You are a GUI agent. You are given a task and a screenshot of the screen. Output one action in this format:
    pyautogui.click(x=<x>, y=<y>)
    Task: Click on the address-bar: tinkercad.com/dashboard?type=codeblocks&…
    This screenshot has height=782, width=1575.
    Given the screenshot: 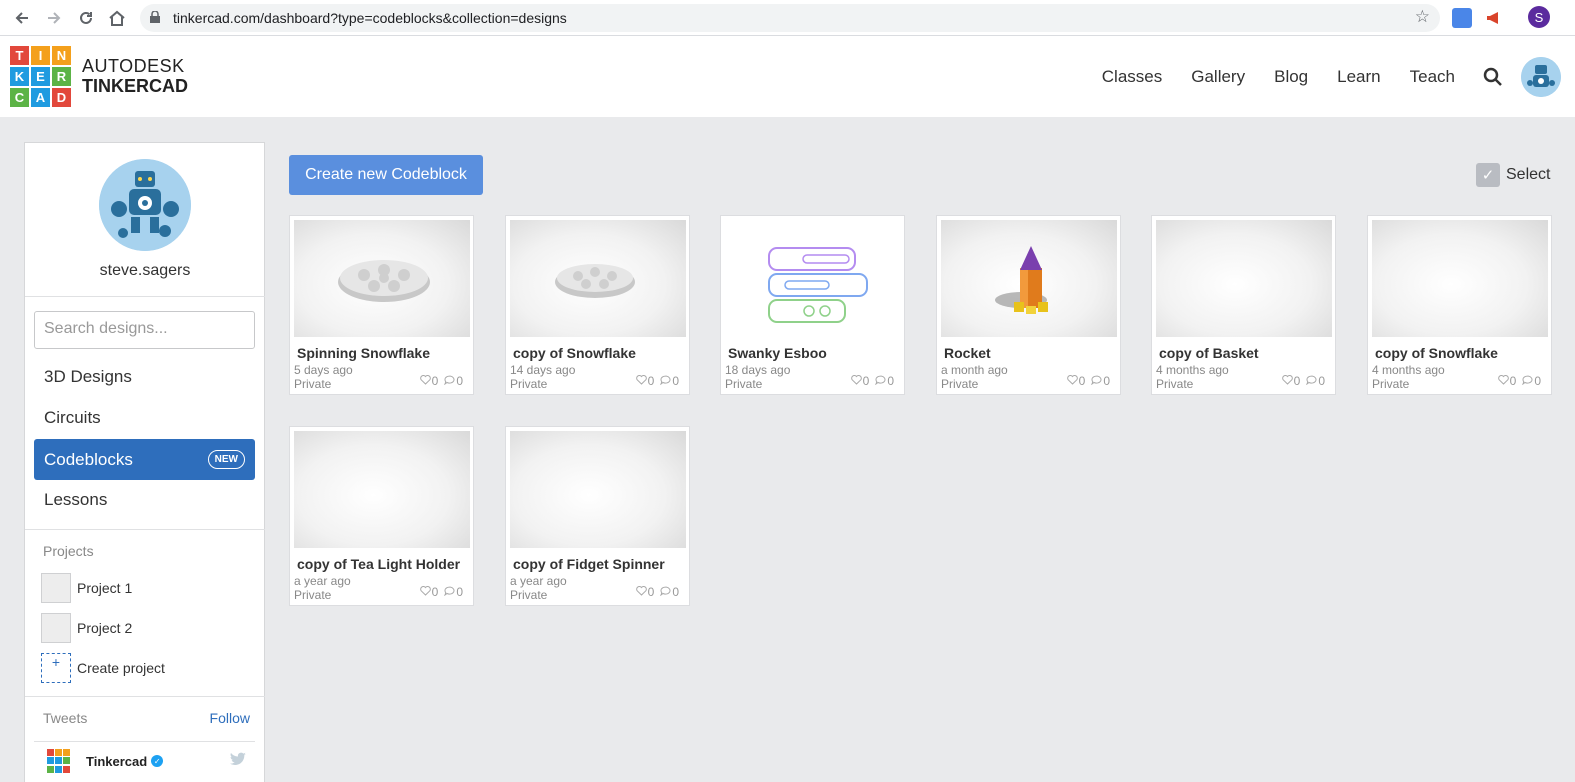 What is the action you would take?
    pyautogui.click(x=790, y=18)
    